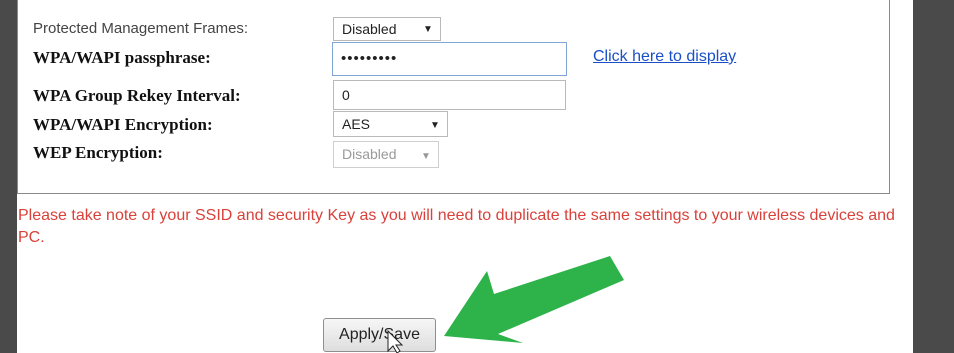 Image resolution: width=954 pixels, height=353 pixels. I want to click on annotation-overlay, so click(505, 304).